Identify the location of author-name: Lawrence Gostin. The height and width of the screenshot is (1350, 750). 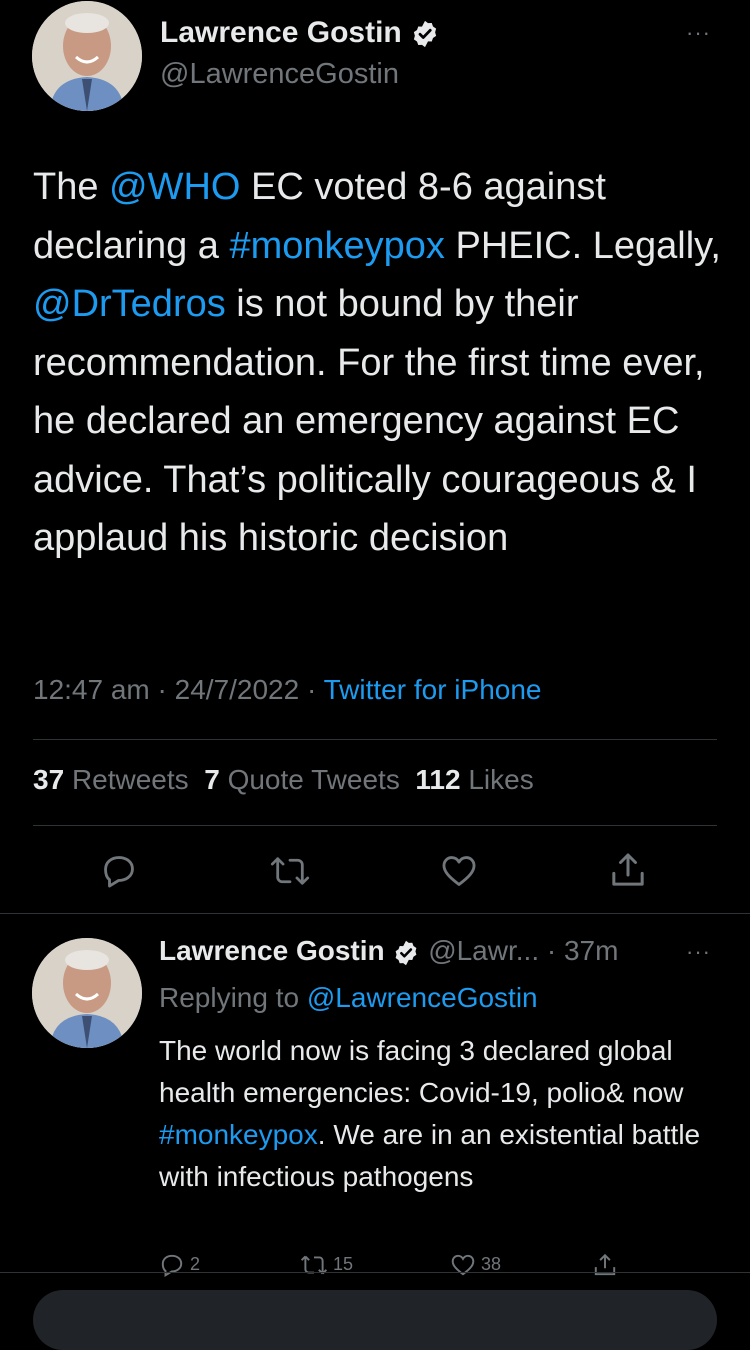
(300, 33).